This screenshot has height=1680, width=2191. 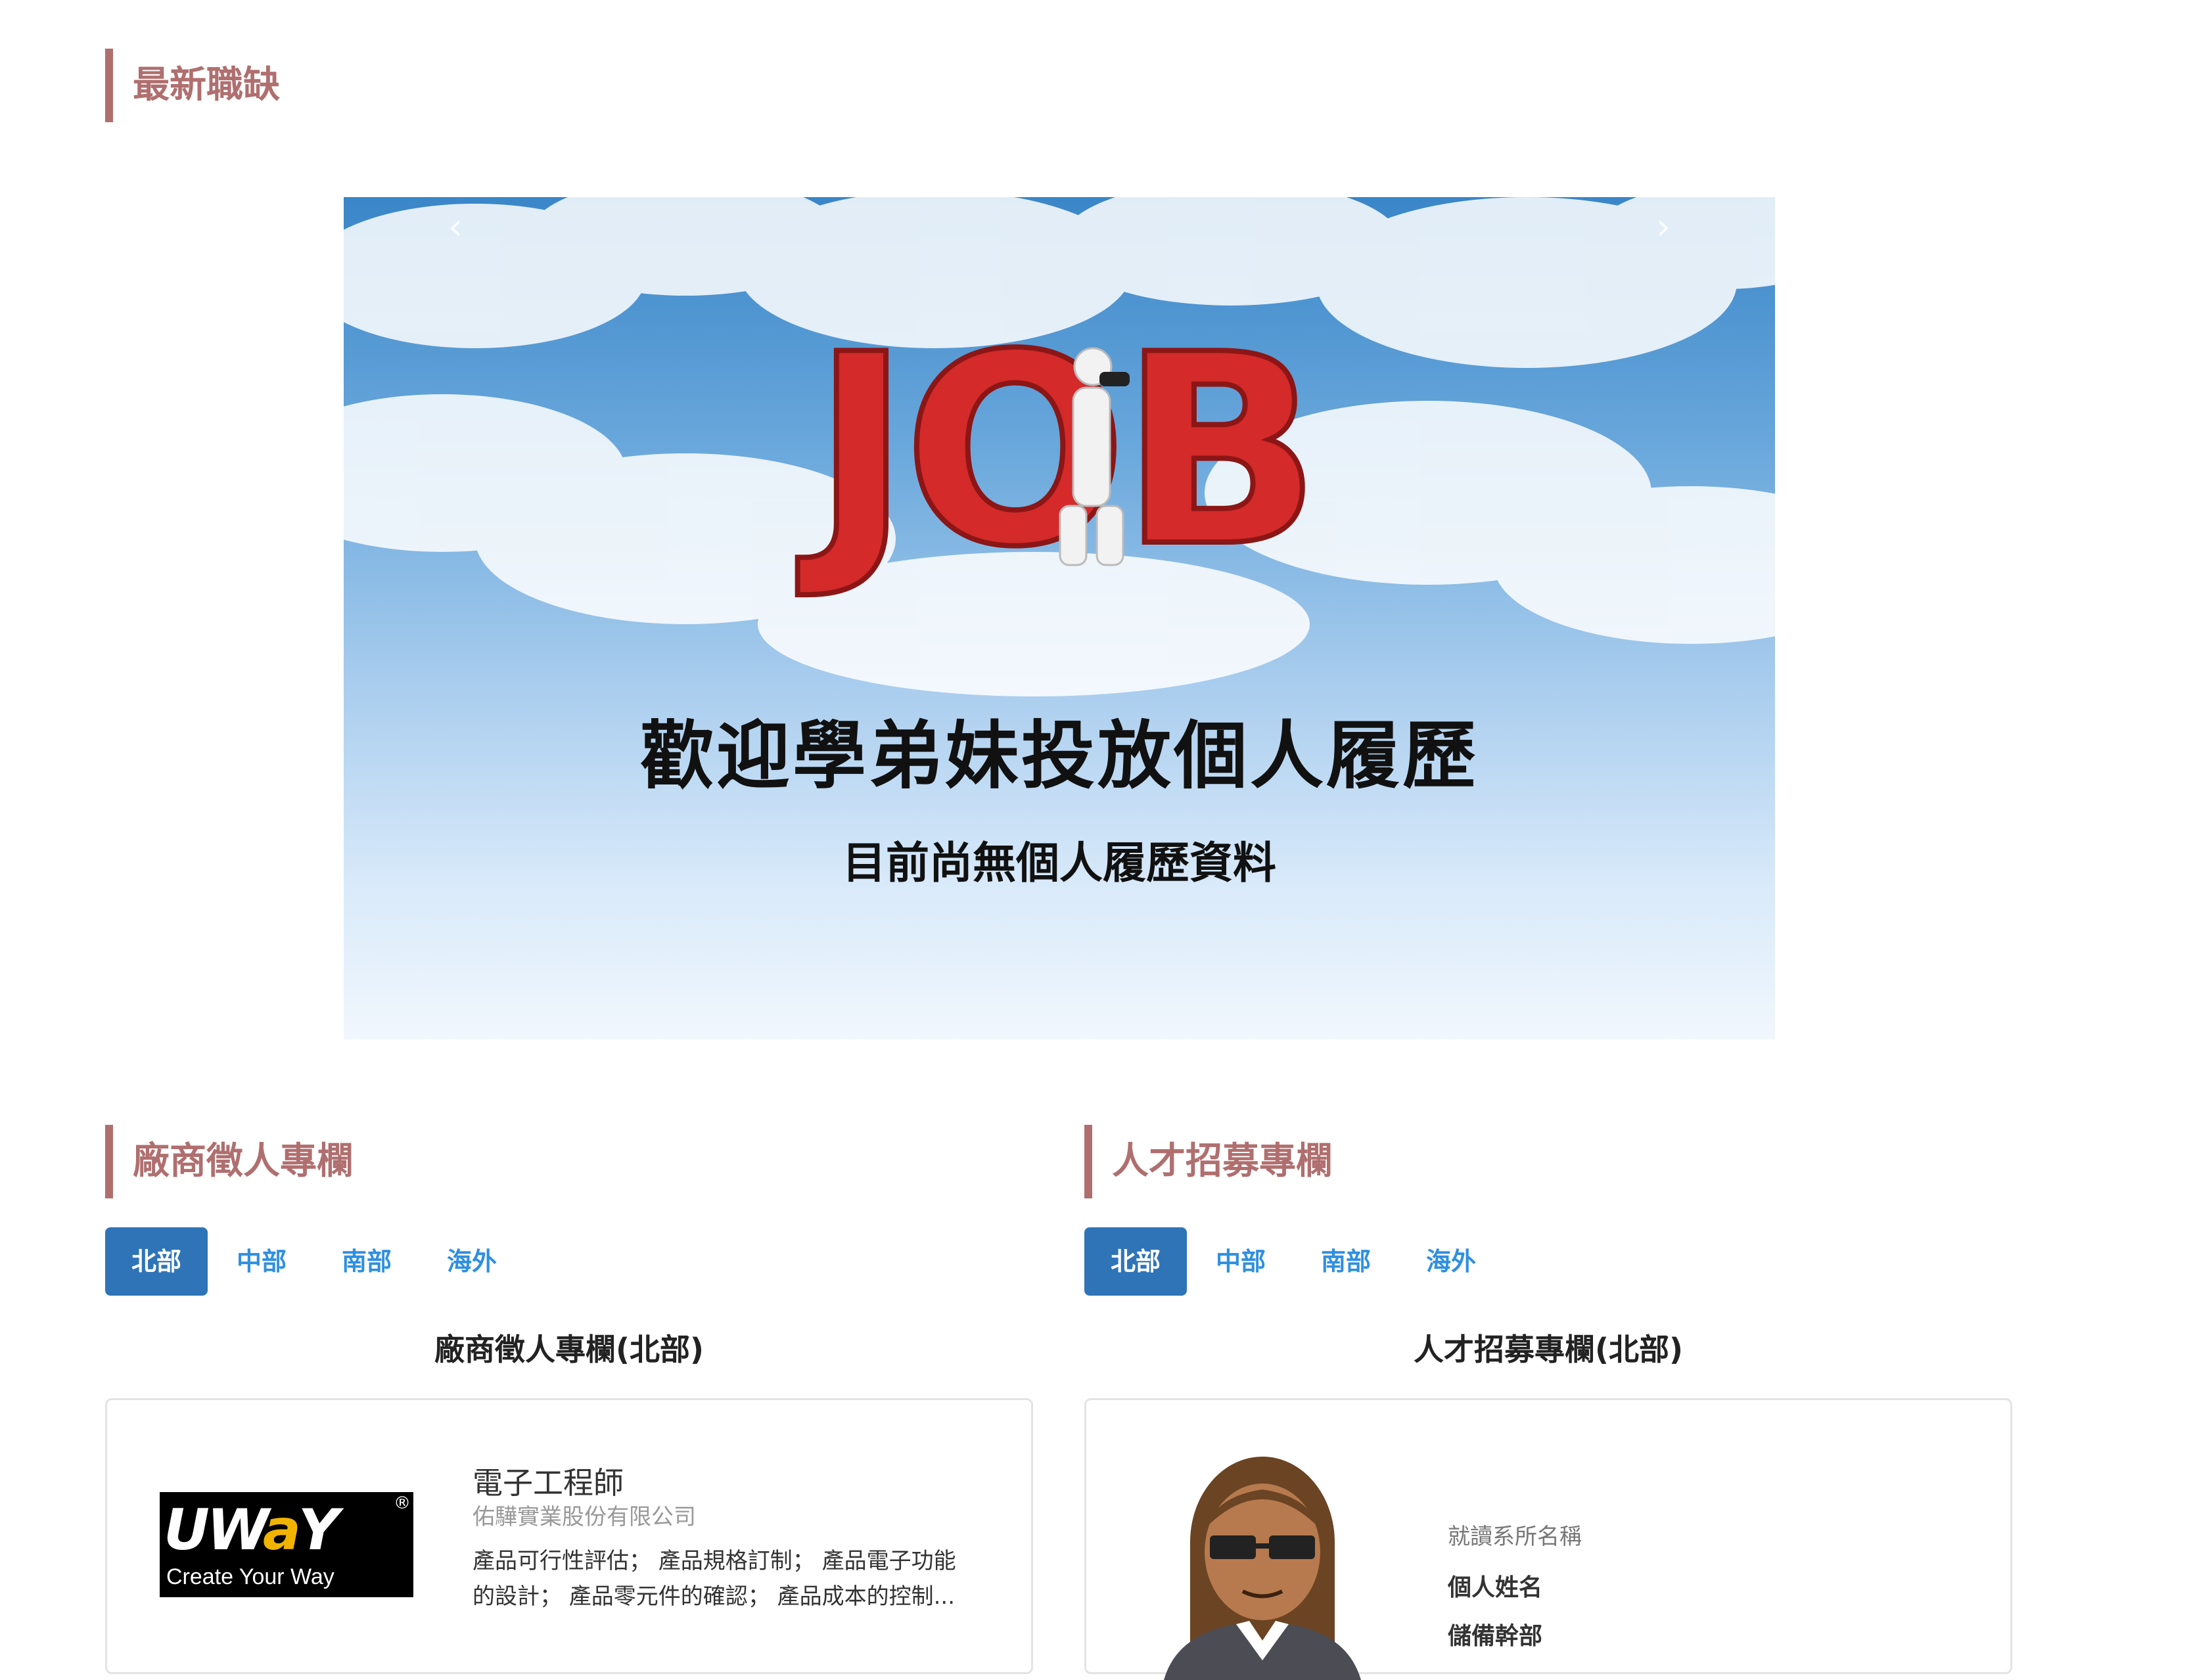 What do you see at coordinates (1240, 1261) in the screenshot?
I see `talent-tab-central: 中部` at bounding box center [1240, 1261].